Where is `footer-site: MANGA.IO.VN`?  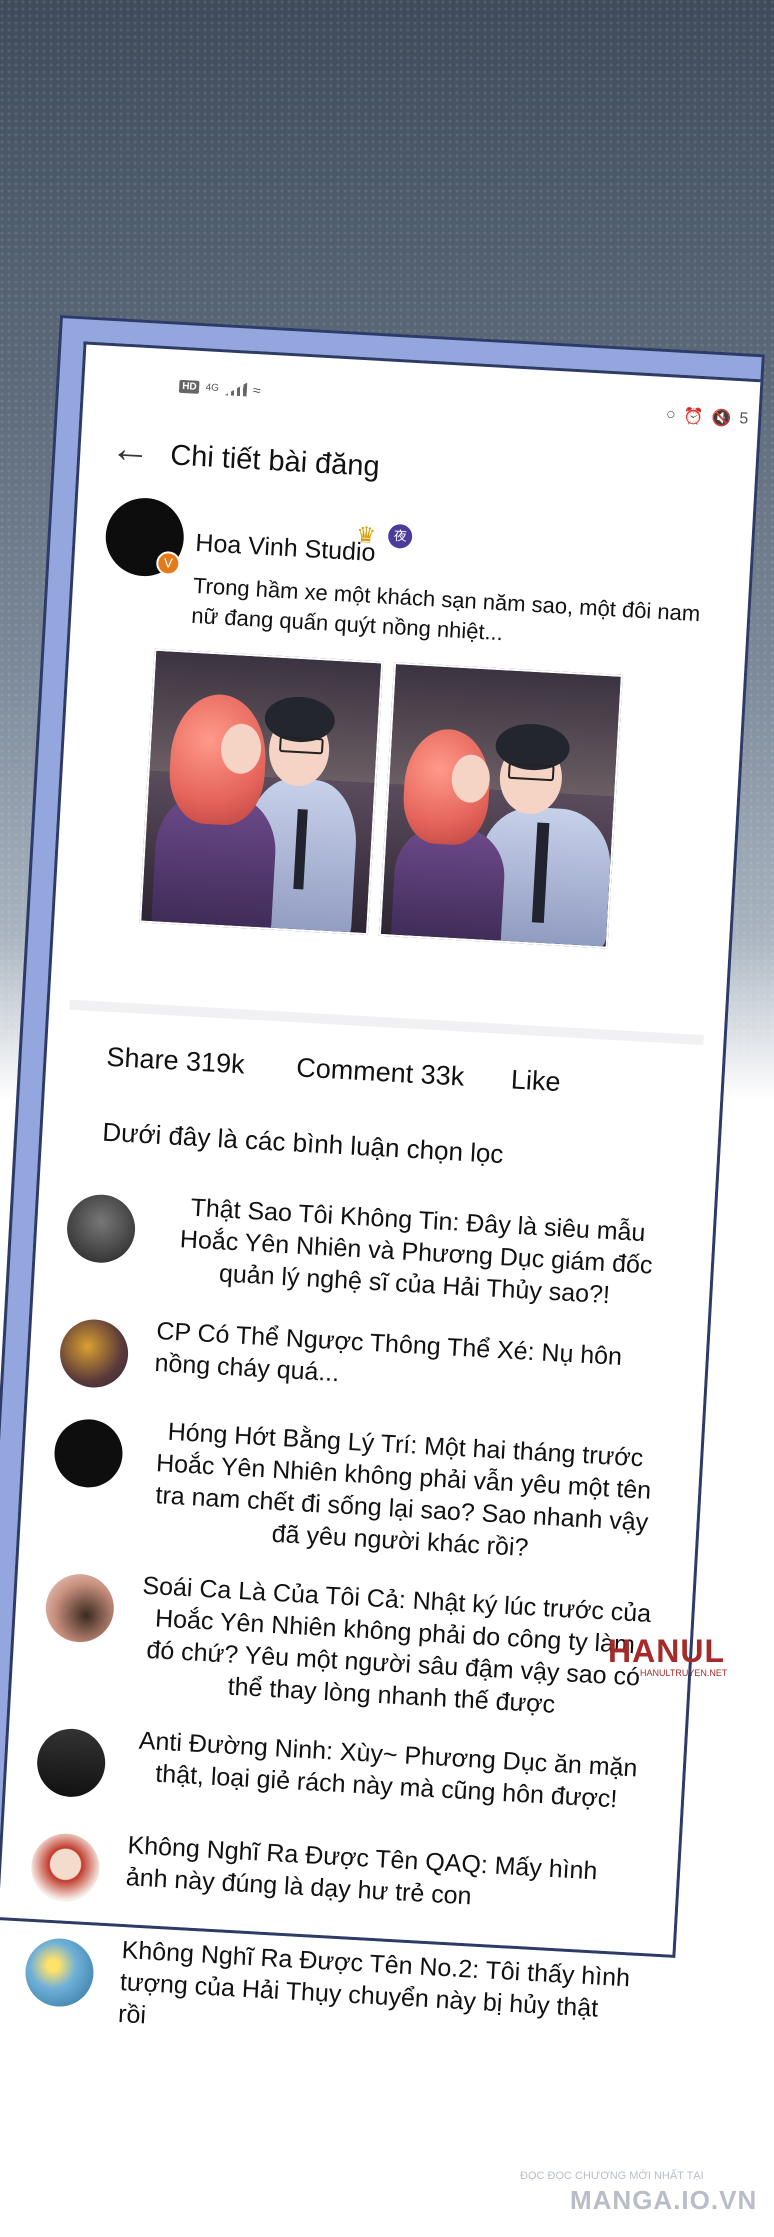
footer-site: MANGA.IO.VN is located at coordinates (664, 2200).